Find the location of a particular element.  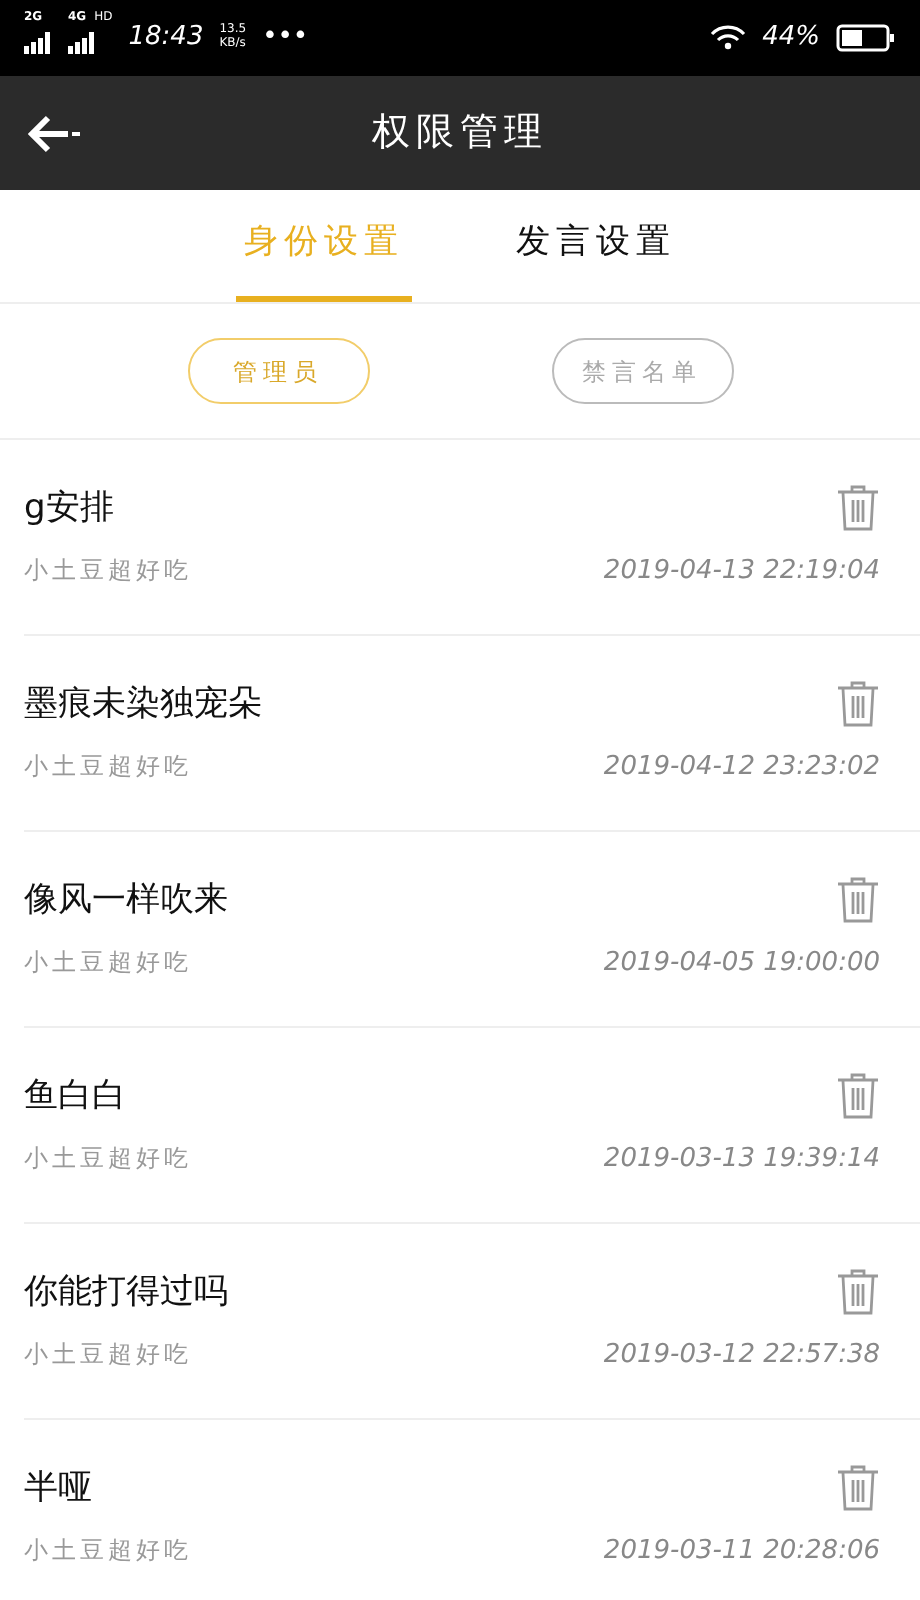

join-time: 2019-04-12 23:23:02 is located at coordinates (741, 767).